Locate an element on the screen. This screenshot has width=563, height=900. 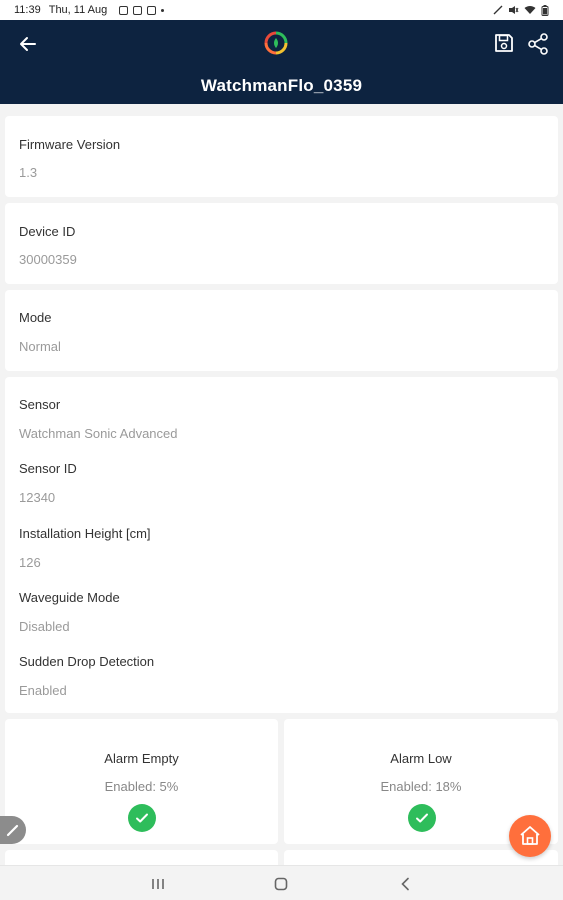
status-time: 11:39 is located at coordinates (27, 10).